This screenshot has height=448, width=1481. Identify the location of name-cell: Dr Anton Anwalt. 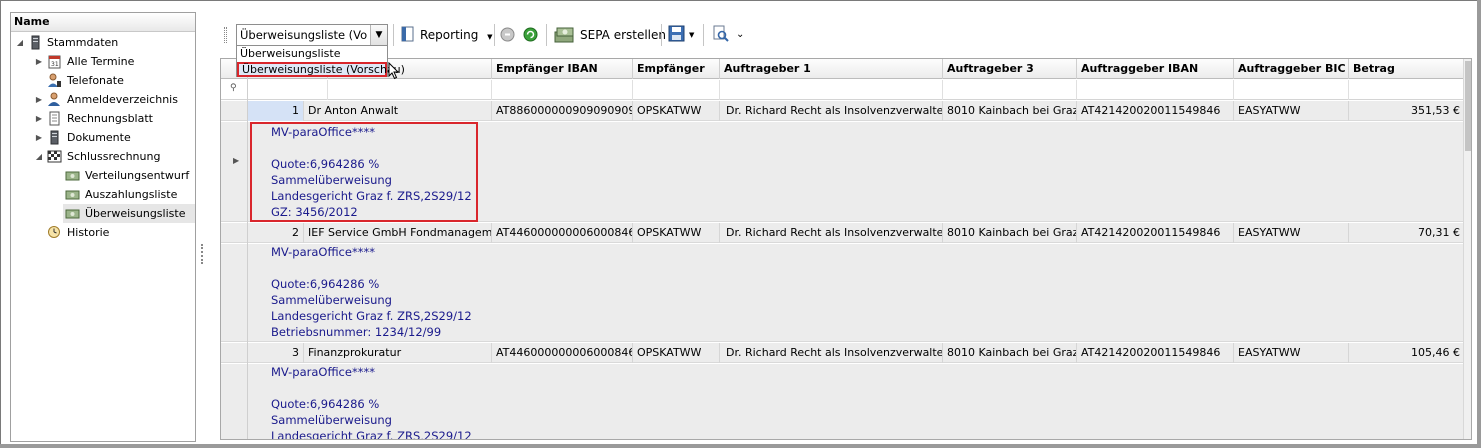
(398, 111).